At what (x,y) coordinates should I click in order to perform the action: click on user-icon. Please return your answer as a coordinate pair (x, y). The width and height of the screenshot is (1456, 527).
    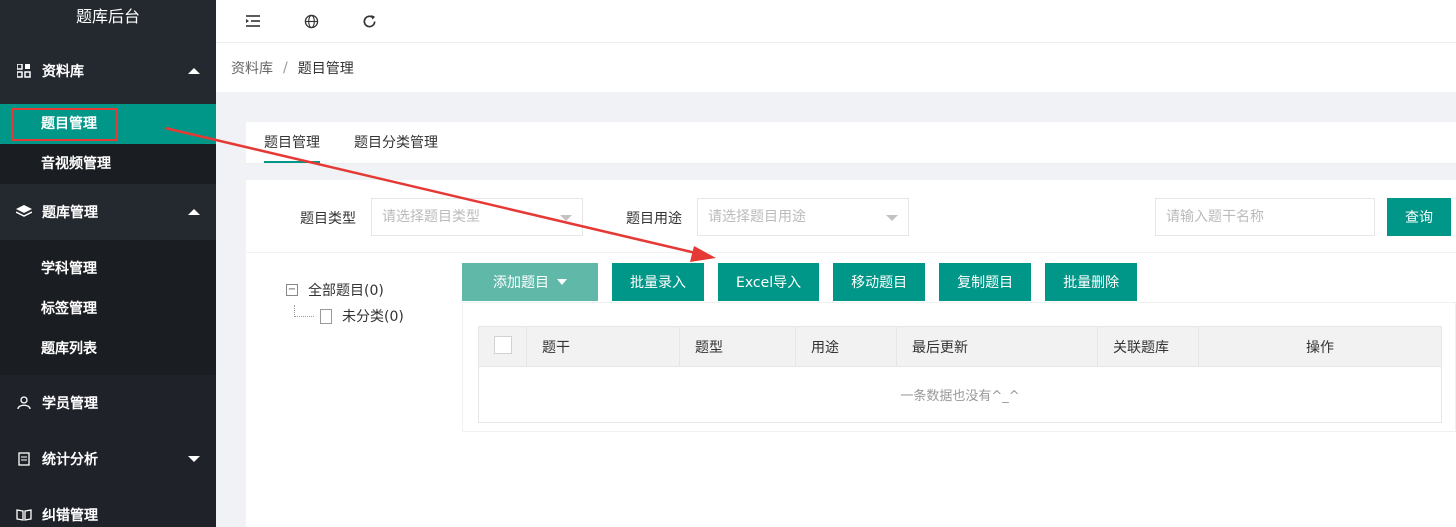
    Looking at the image, I should click on (24, 403).